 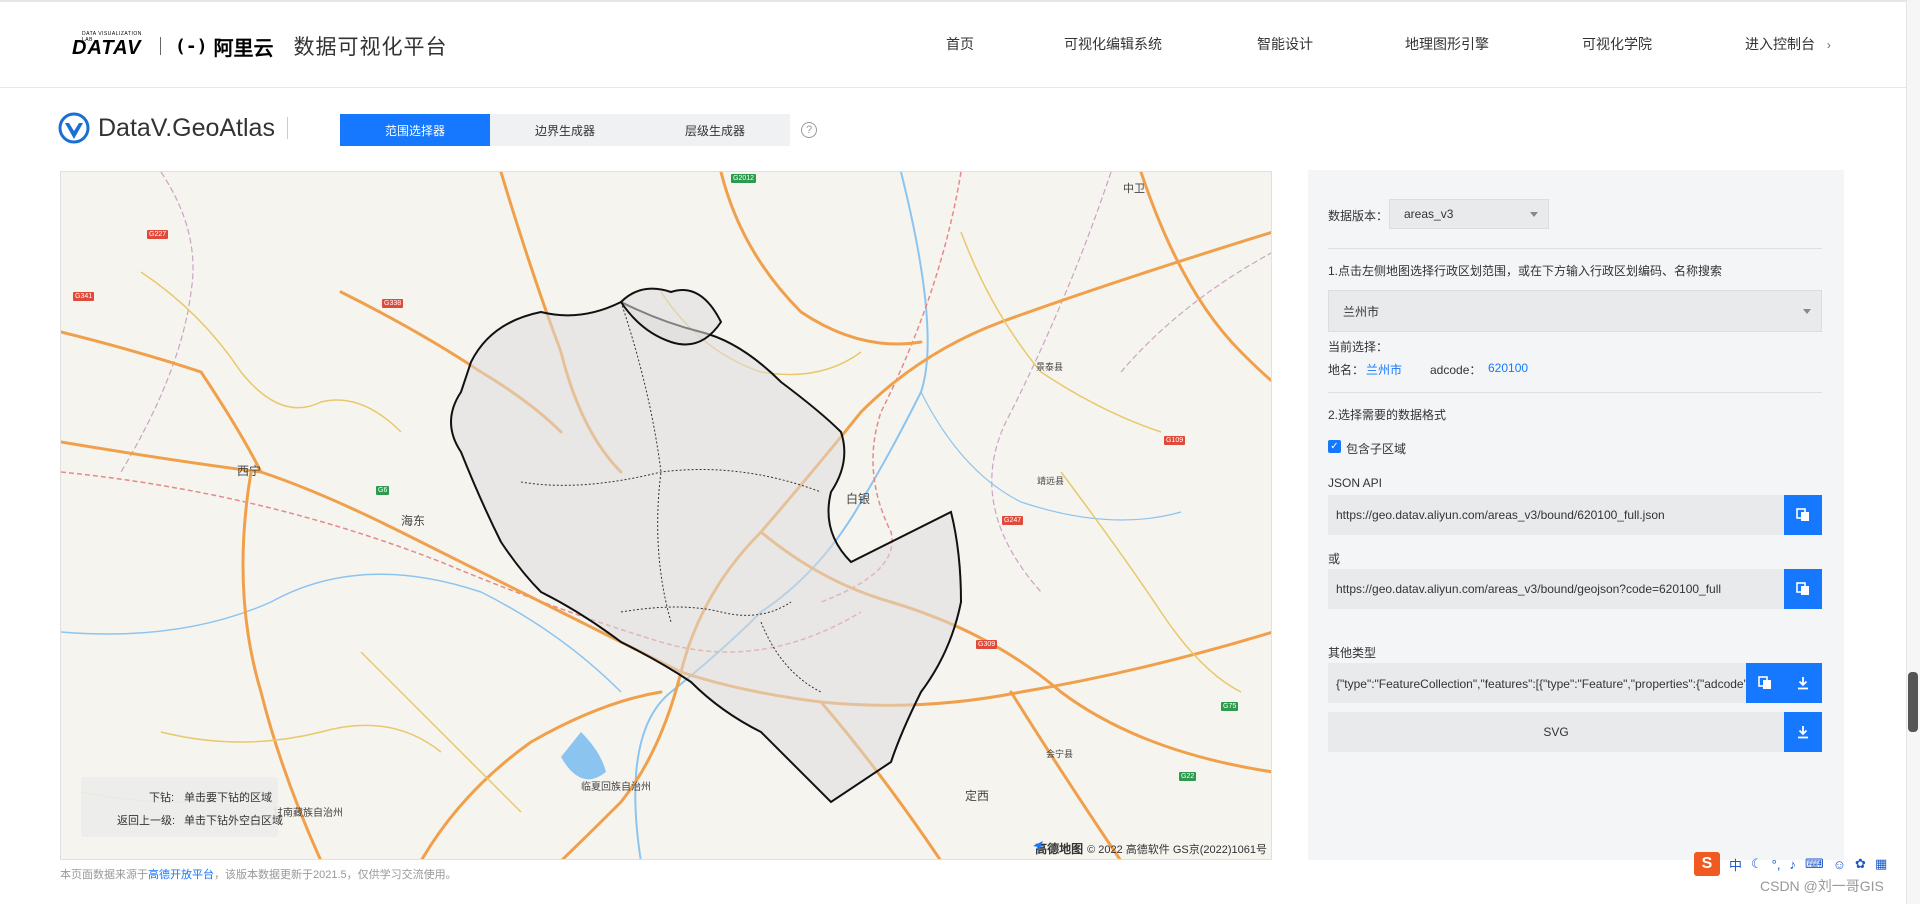 What do you see at coordinates (84, 296) in the screenshot?
I see `road-tag: G341` at bounding box center [84, 296].